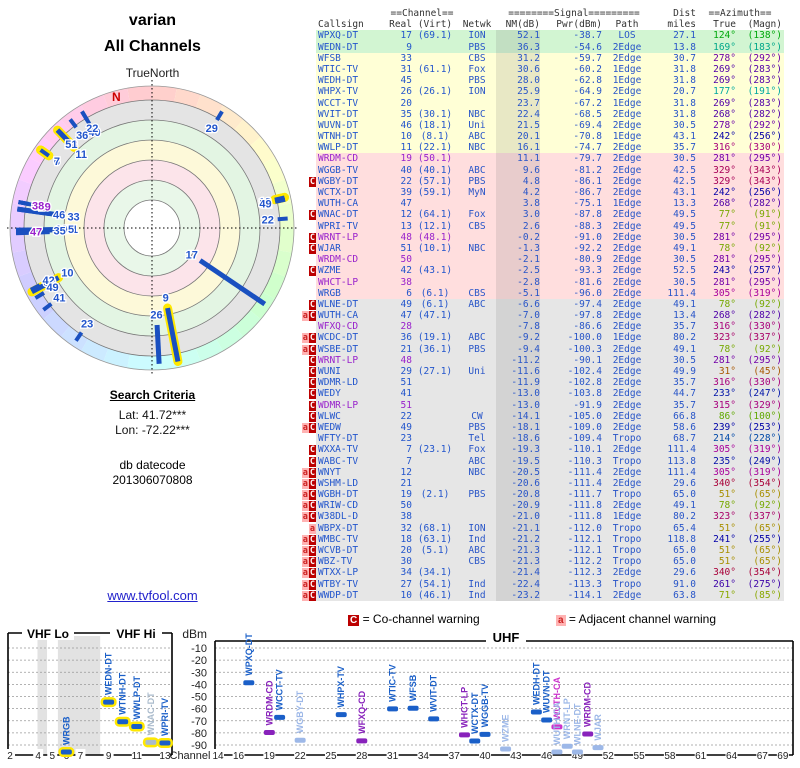  What do you see at coordinates (549, 103) in the screenshot?
I see `table-row: WCCT-TV 20 23.7 -67.2 1Edge 31.8 269° (283°)` at bounding box center [549, 103].